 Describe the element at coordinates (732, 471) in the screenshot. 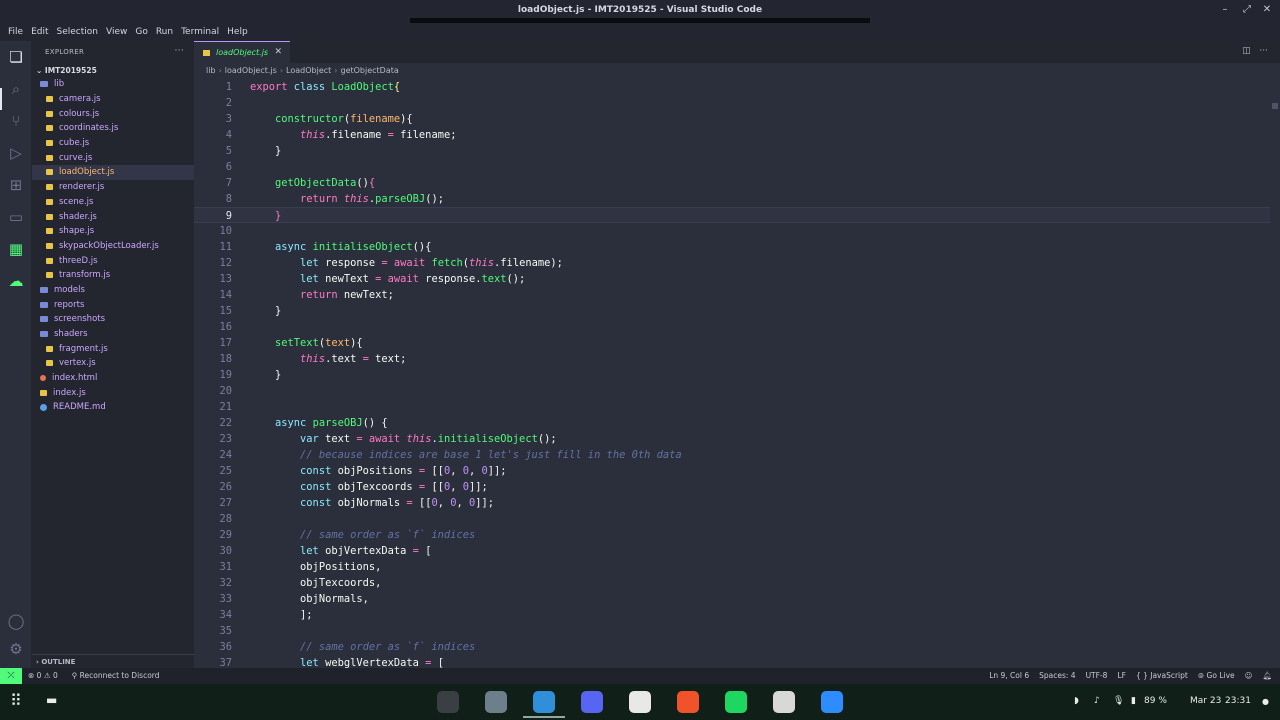

I see `code-line: 25 const objPositions = [[0, 0, 0]];` at that location.